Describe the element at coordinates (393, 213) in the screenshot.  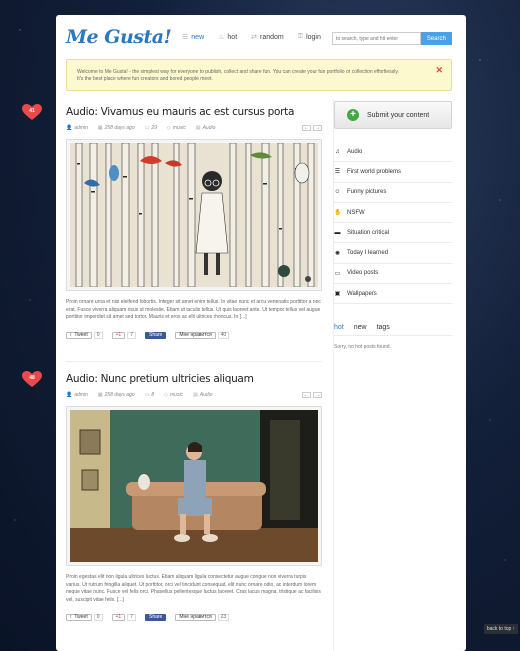
I see `category-item-nsfw: ✋ NSFW` at that location.